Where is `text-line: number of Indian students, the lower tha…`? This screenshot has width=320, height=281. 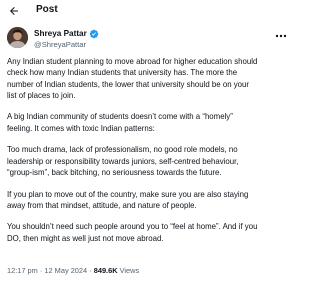 text-line: number of Indian students, the lower tha… is located at coordinates (128, 84).